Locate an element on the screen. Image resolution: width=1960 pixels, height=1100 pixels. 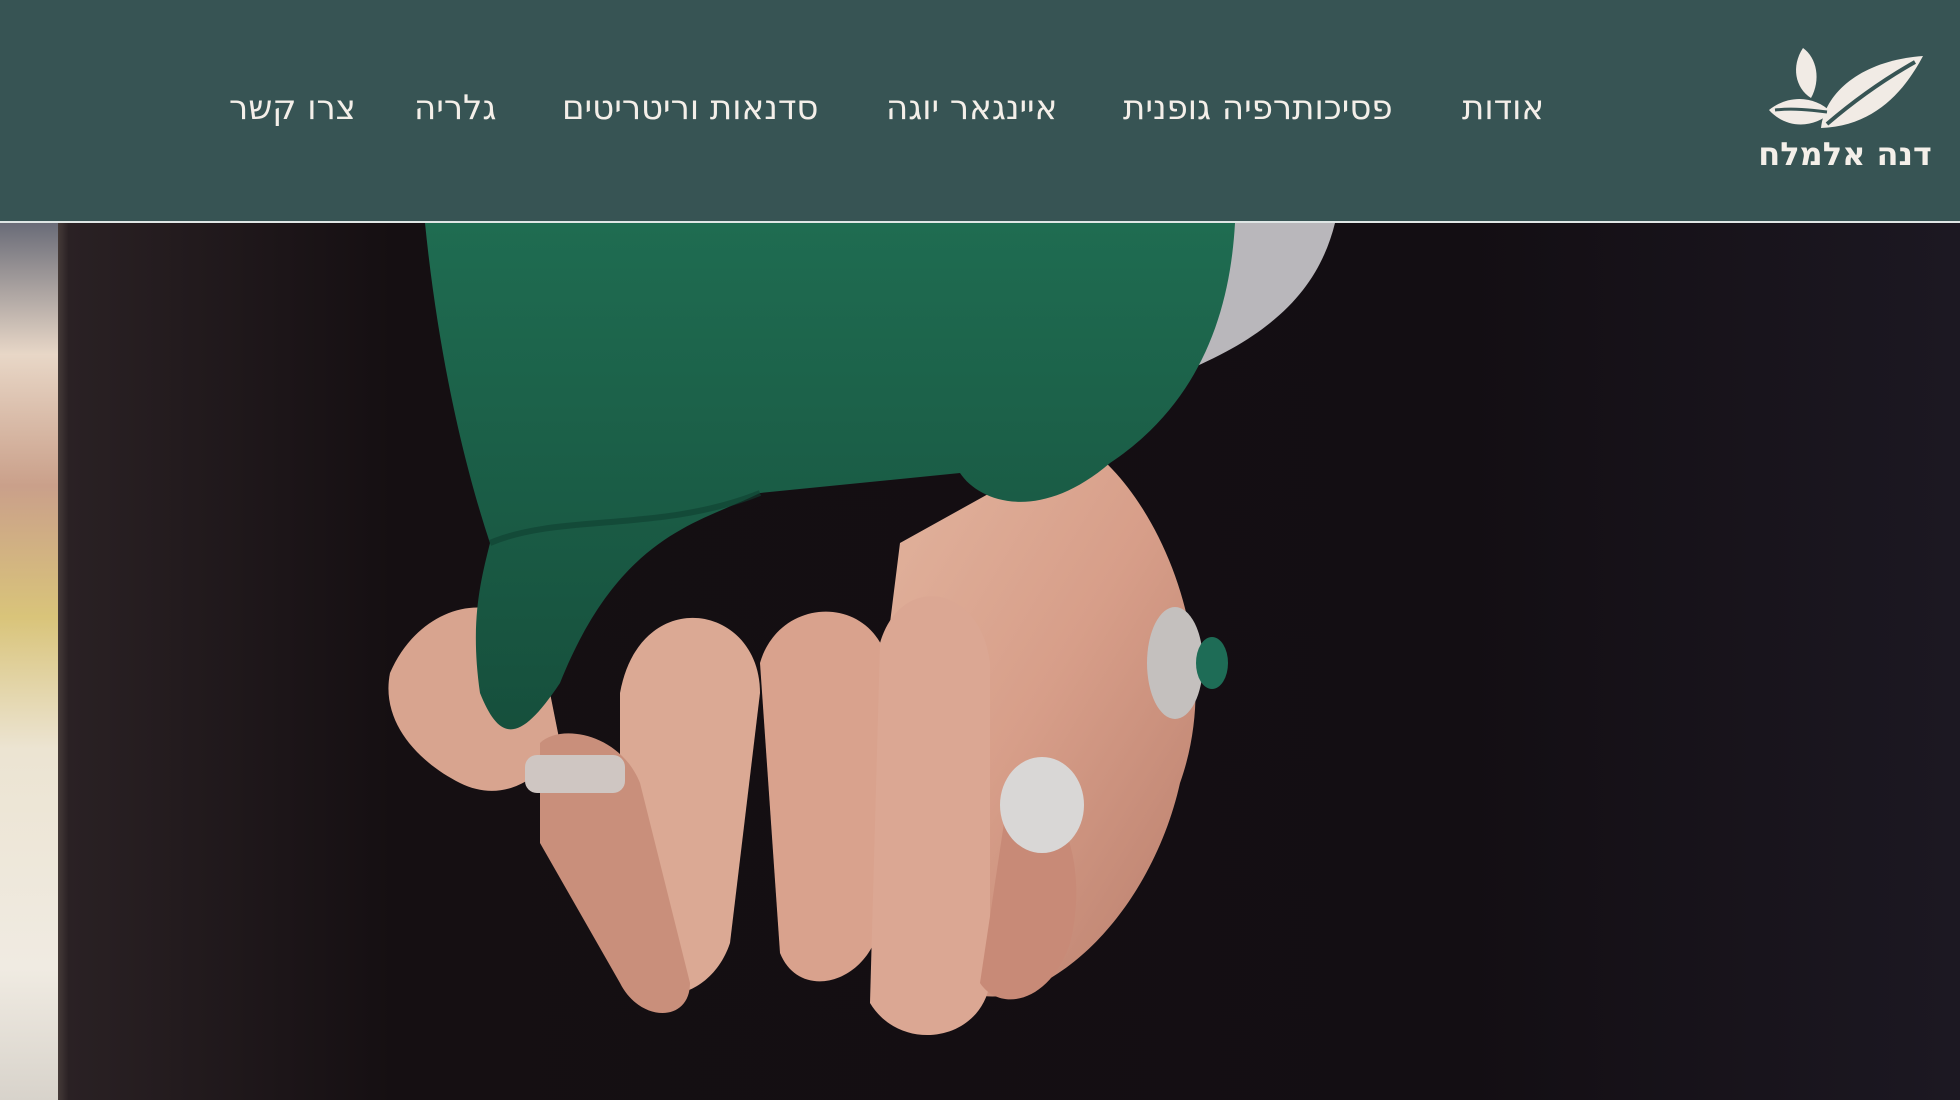
nav-item-about: אודות is located at coordinates (1503, 108).